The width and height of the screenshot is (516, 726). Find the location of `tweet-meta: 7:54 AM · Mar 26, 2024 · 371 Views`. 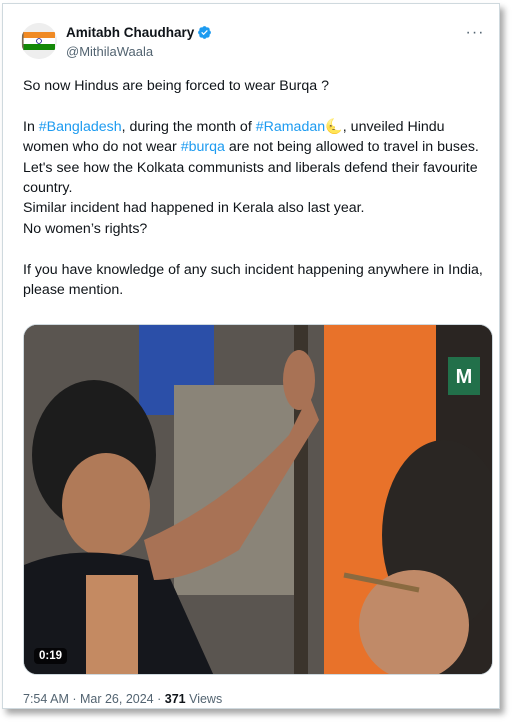

tweet-meta: 7:54 AM · Mar 26, 2024 · 371 Views is located at coordinates (122, 699).